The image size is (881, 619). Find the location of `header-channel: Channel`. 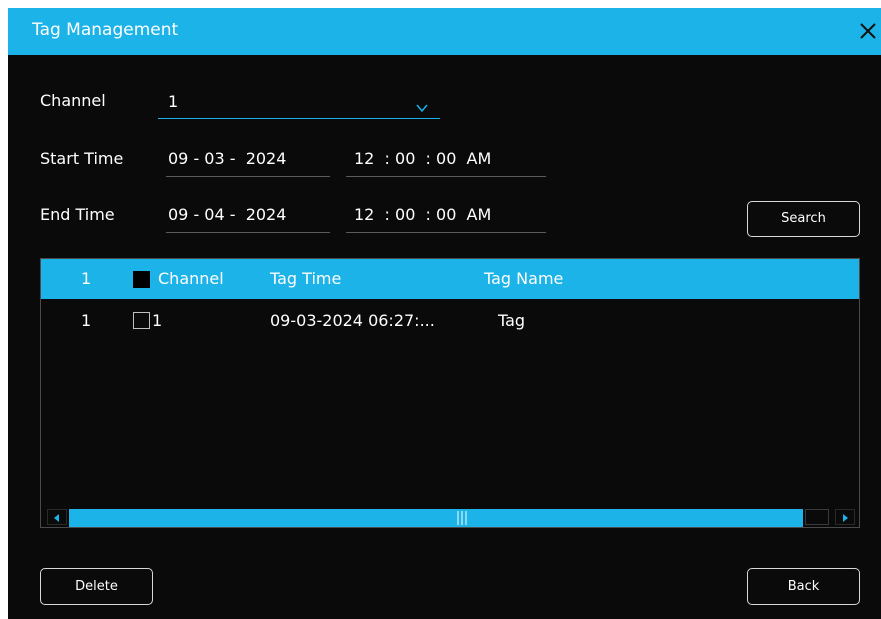

header-channel: Channel is located at coordinates (191, 278).